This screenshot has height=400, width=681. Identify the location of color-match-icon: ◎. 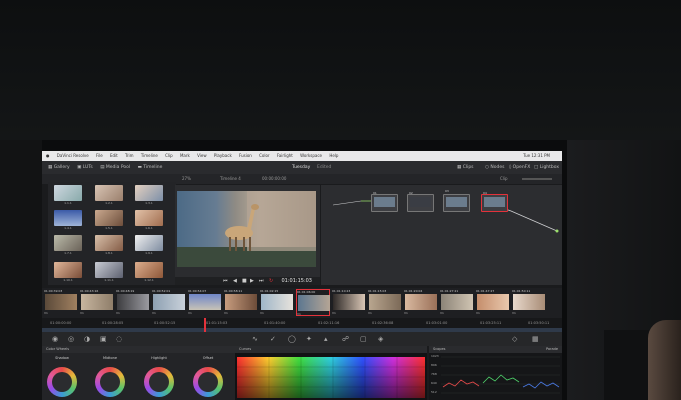
(71, 339).